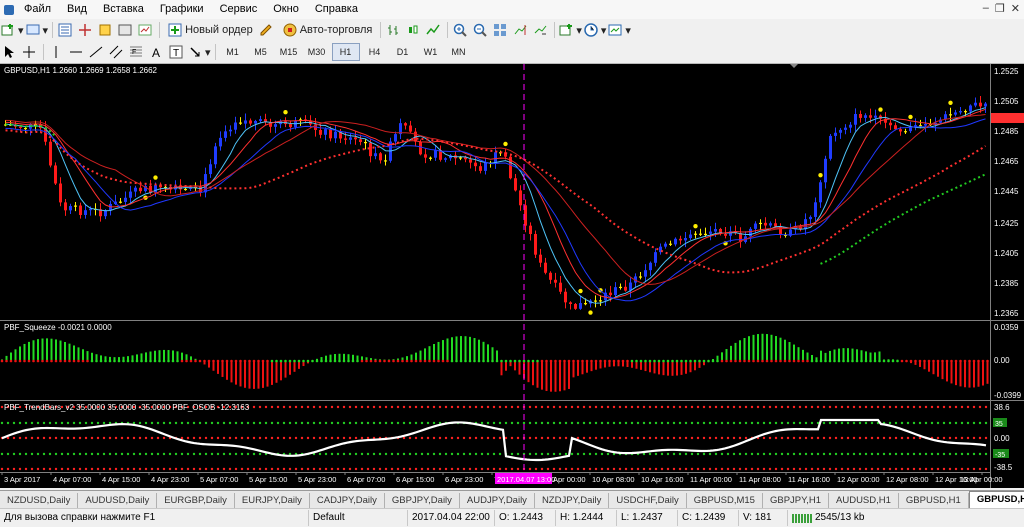  I want to click on tf-m30-button: M30, so click(317, 52).